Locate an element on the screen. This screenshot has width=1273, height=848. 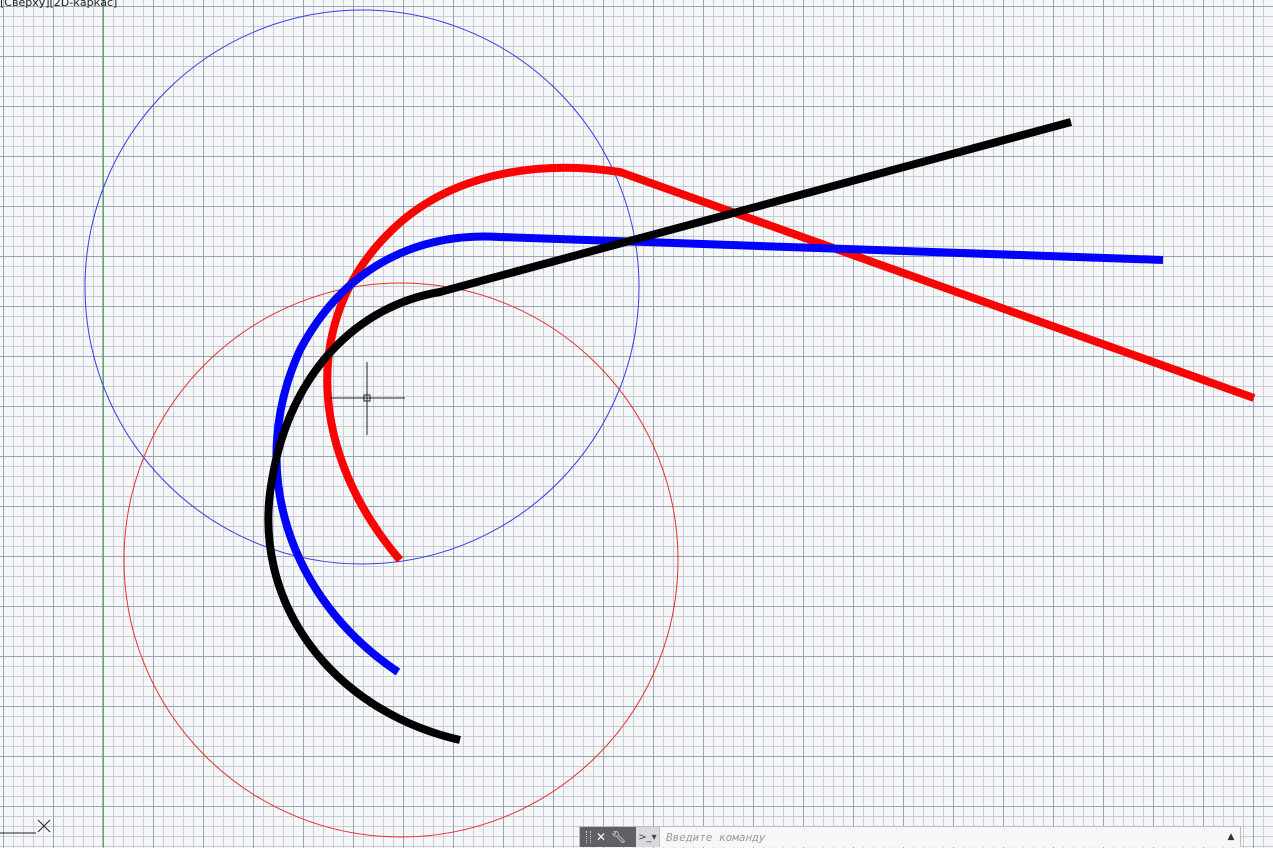
ucs-icon is located at coordinates (30, 832).